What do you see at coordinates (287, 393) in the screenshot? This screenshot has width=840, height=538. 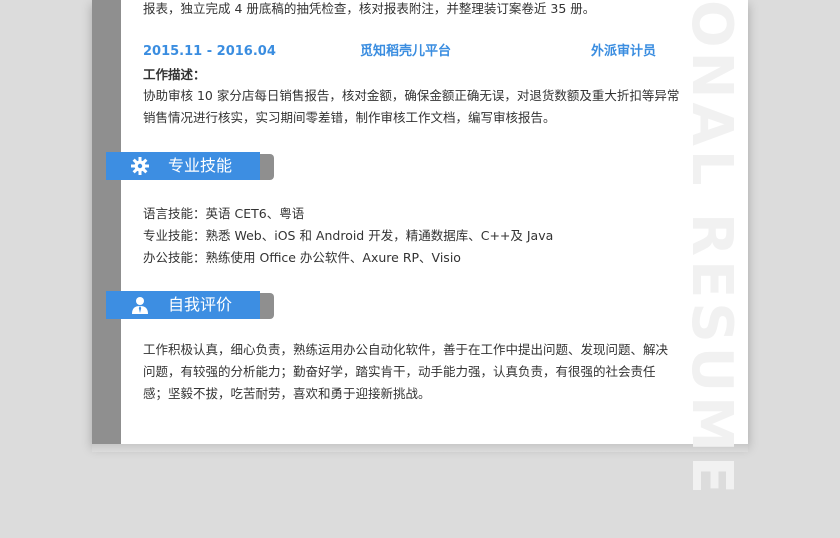 I see `self-eval-line-3: 感；坚毅不拔，吃苦耐劳，喜欢和勇于迎接新挑战。` at bounding box center [287, 393].